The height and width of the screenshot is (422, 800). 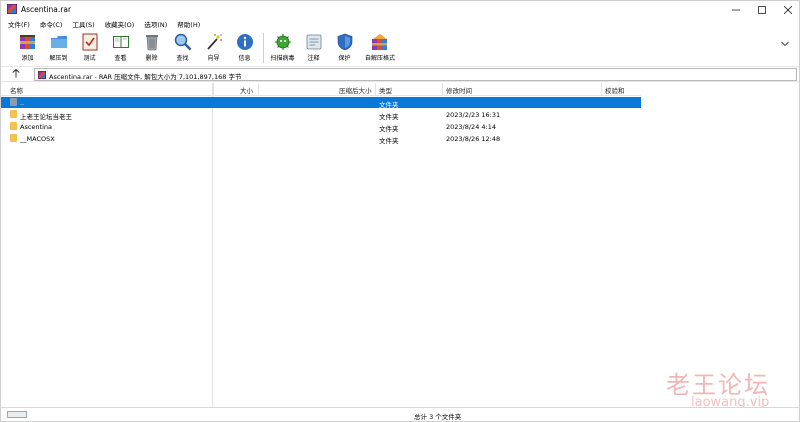 I want to click on menu-command: 命令(C), so click(x=51, y=24).